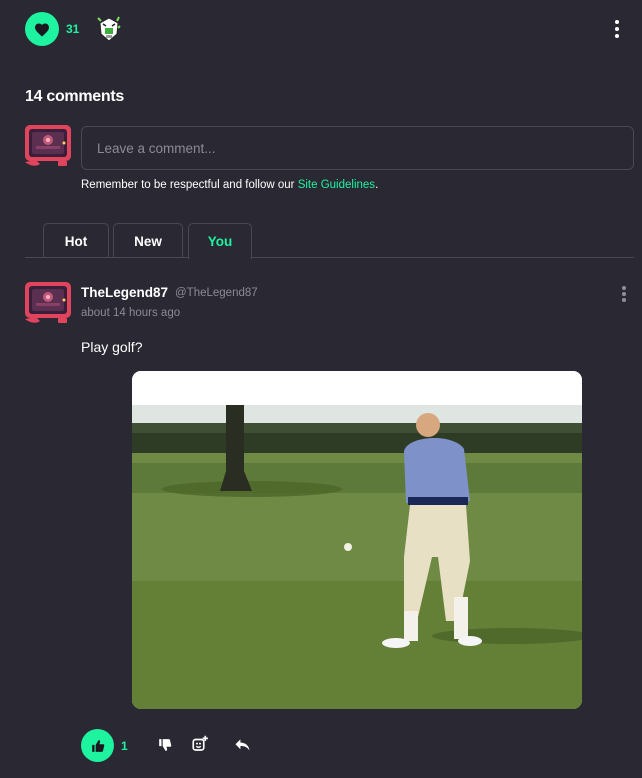 The image size is (642, 778). I want to click on thumbs-down-icon, so click(165, 745).